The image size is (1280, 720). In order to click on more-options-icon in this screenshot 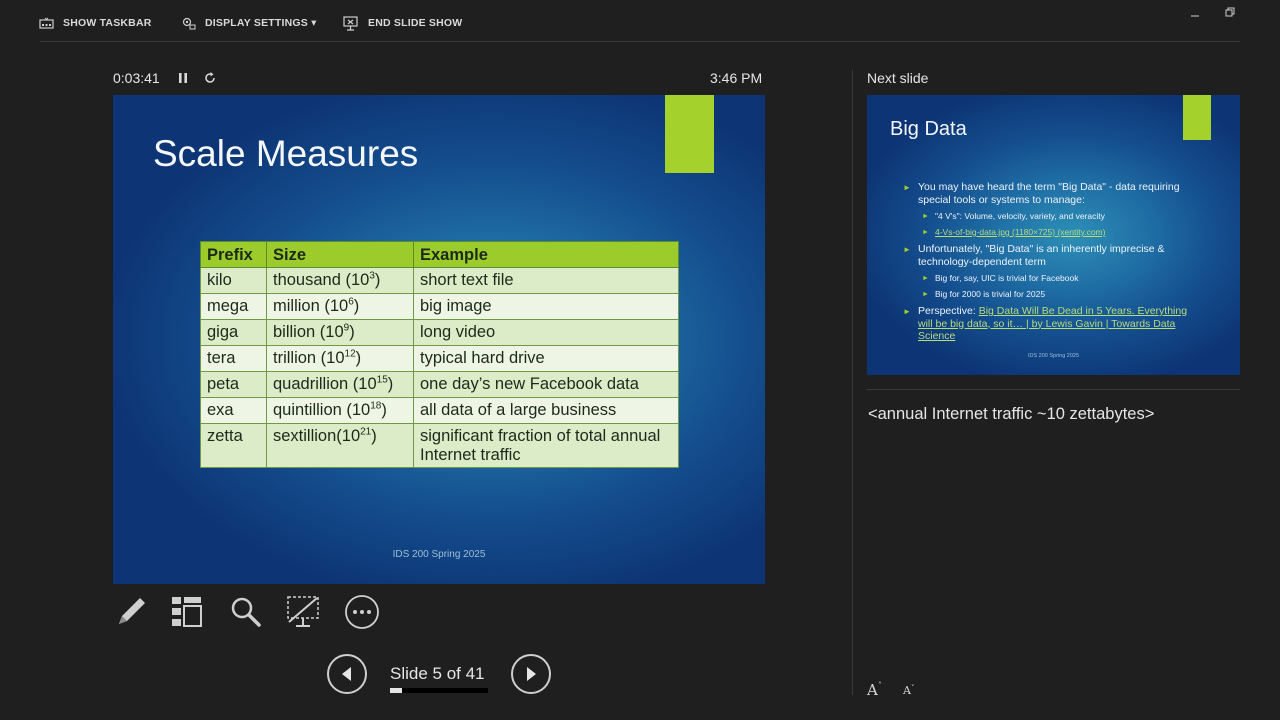, I will do `click(362, 612)`.